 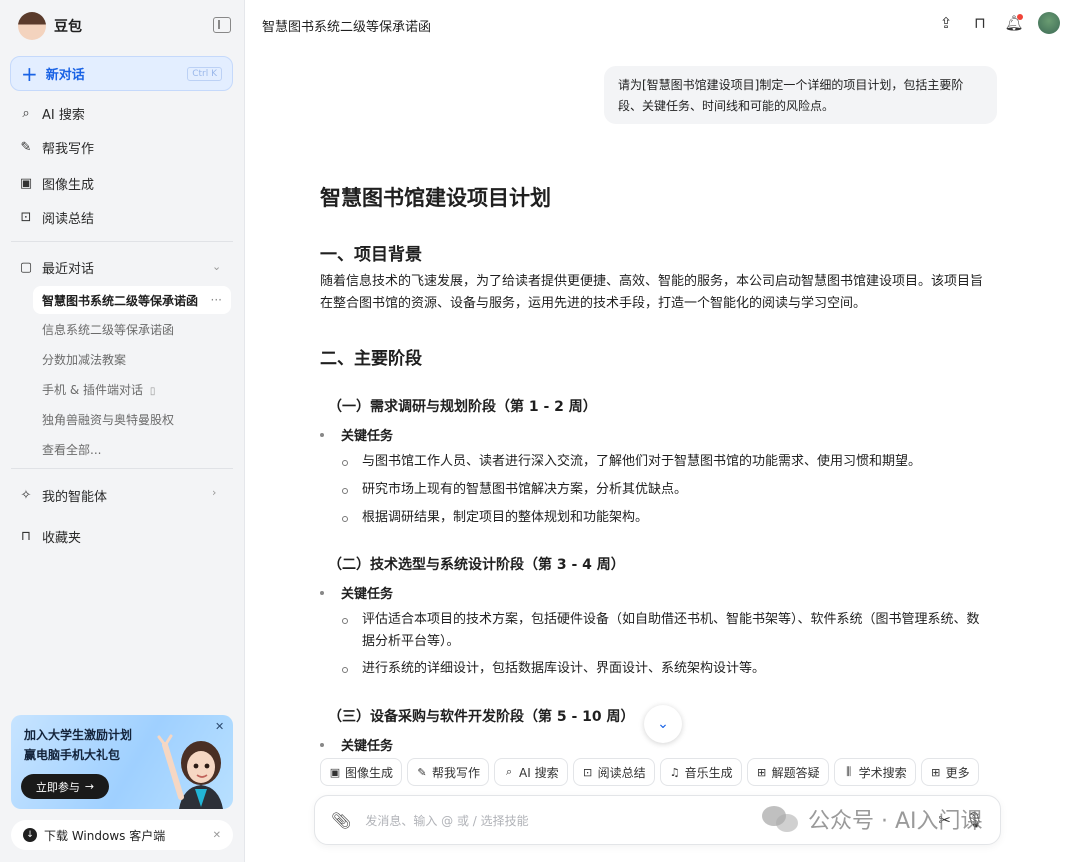 I want to click on notification-dot, so click(x=1020, y=17).